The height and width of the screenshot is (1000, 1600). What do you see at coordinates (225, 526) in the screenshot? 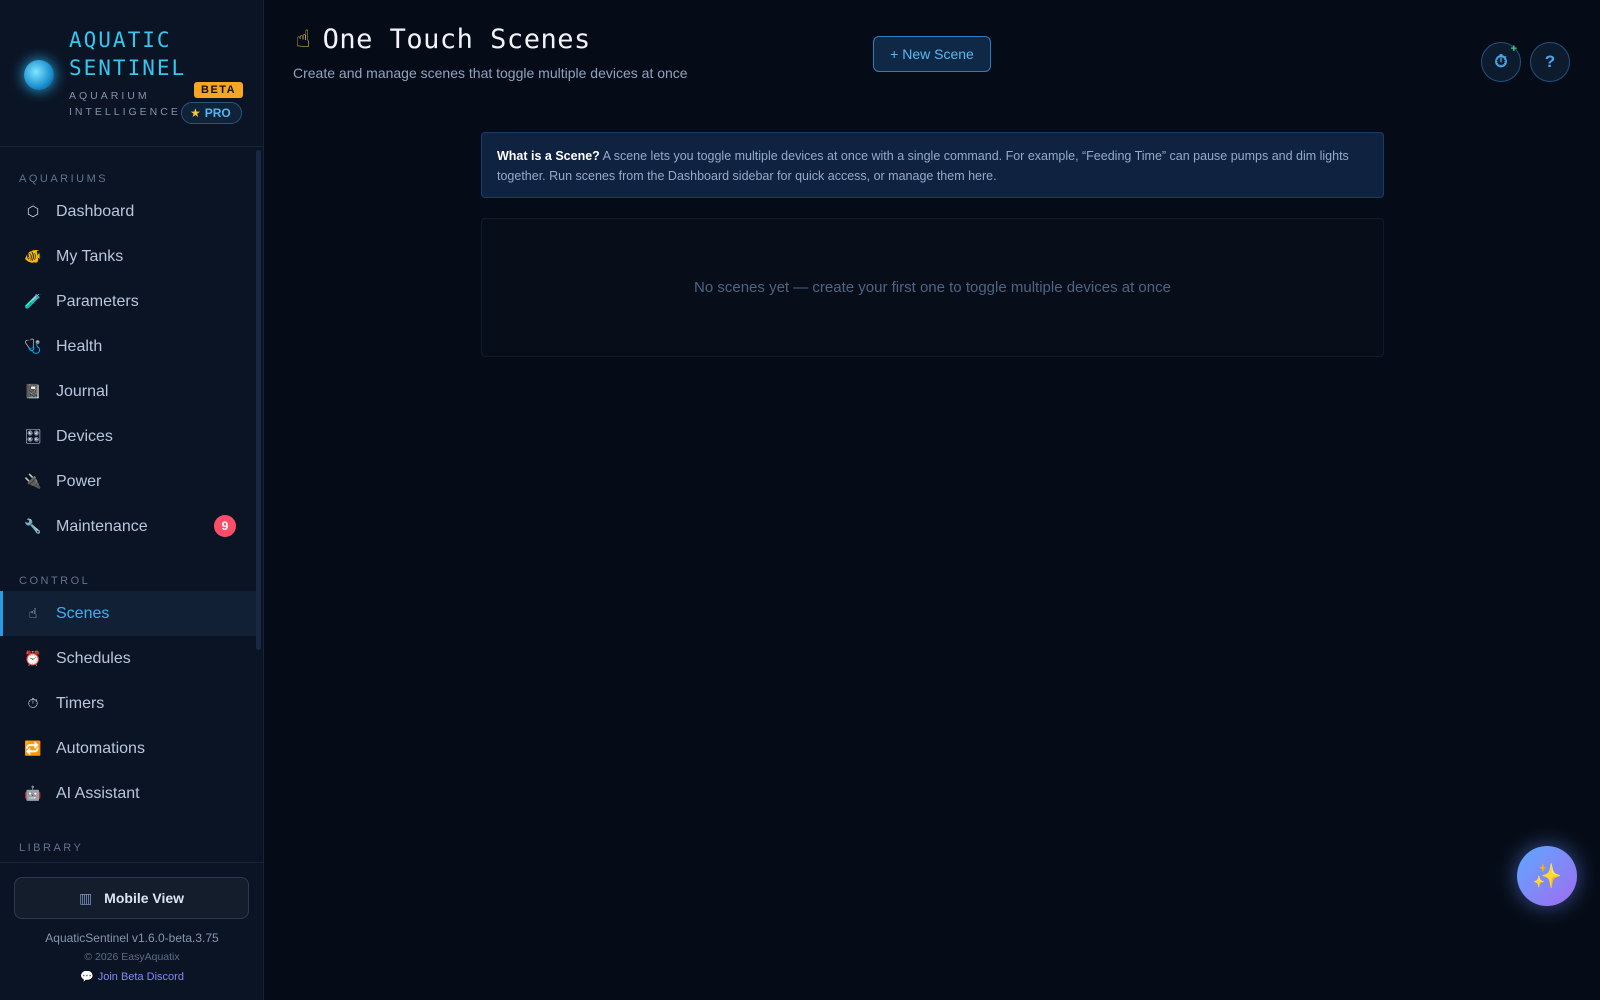
I see `maintenance-count-badge: 9` at bounding box center [225, 526].